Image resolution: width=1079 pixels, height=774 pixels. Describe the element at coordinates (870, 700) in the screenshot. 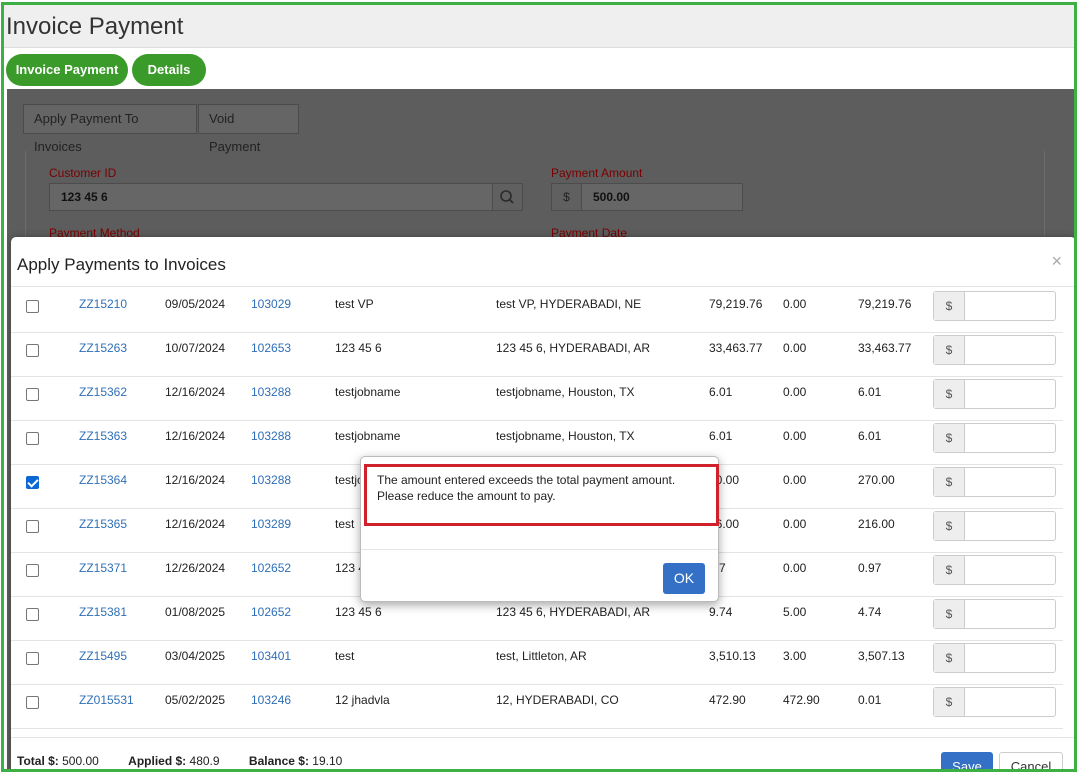

I see `balance-amount-cell: 0.01` at that location.